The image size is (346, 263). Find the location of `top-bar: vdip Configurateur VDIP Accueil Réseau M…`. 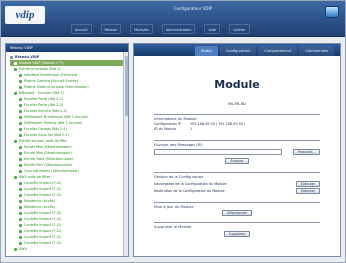

top-bar: vdip Configurateur VDIP Accueil Réseau M… is located at coordinates (173, 19).